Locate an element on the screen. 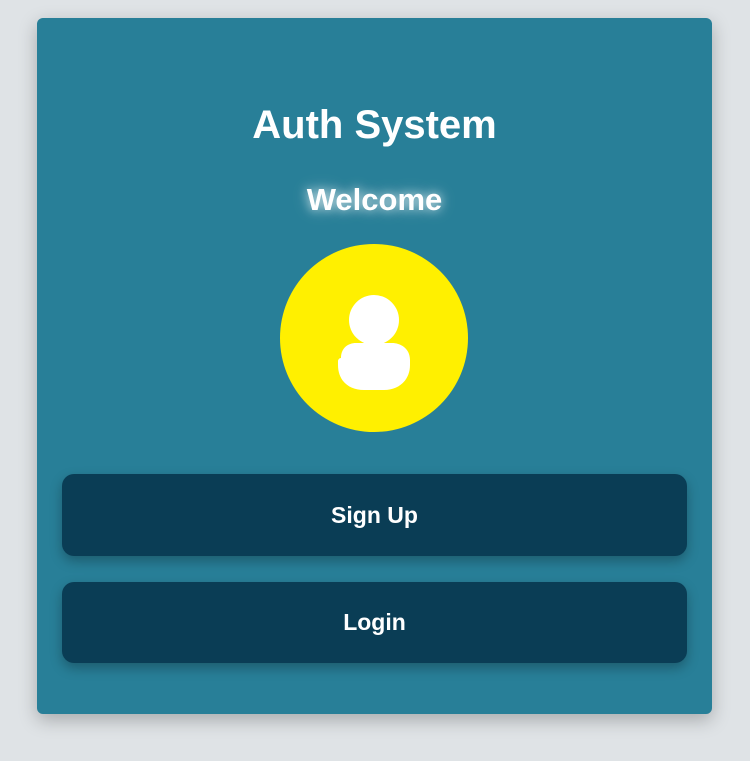 This screenshot has width=750, height=761. sign-up-button: Sign Up is located at coordinates (374, 515).